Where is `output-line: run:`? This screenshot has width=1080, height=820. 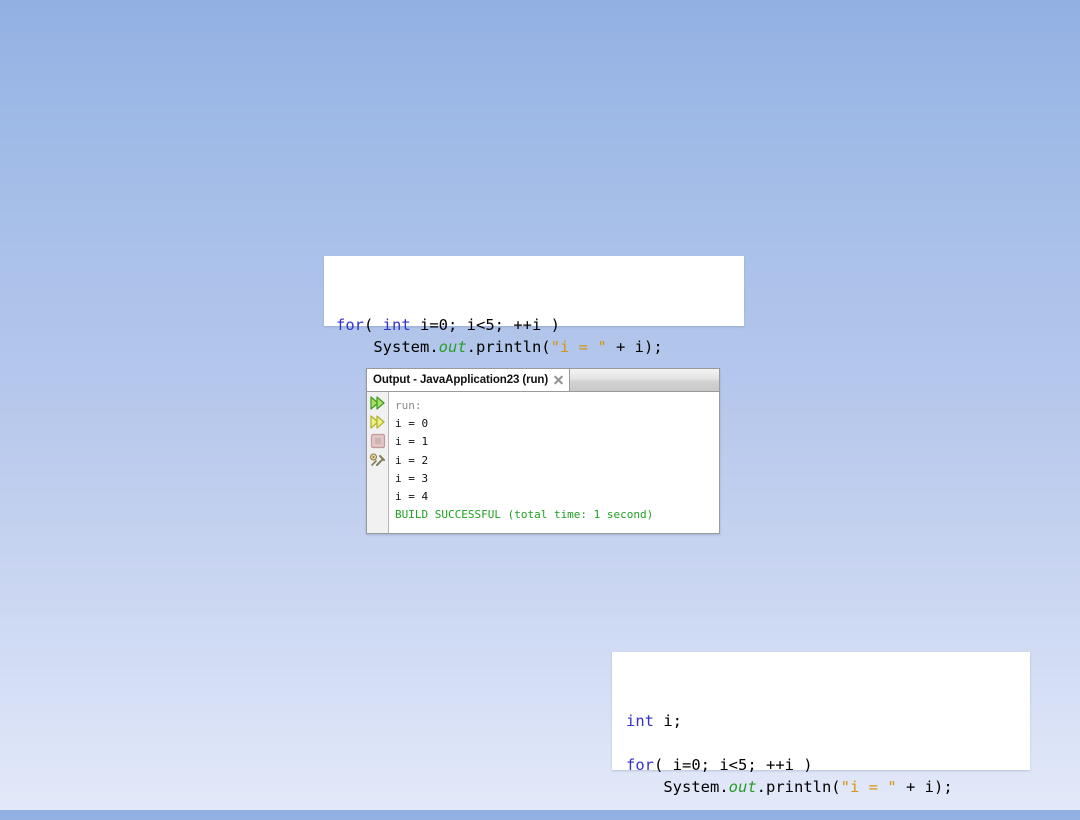
output-line: run: is located at coordinates (408, 405).